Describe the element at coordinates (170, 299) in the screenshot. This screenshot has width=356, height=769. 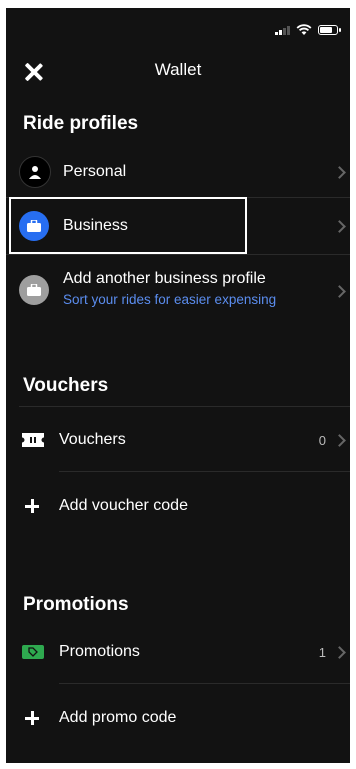
I see `add-business-profile-subtitle: Sort your rides for easier expensing` at that location.